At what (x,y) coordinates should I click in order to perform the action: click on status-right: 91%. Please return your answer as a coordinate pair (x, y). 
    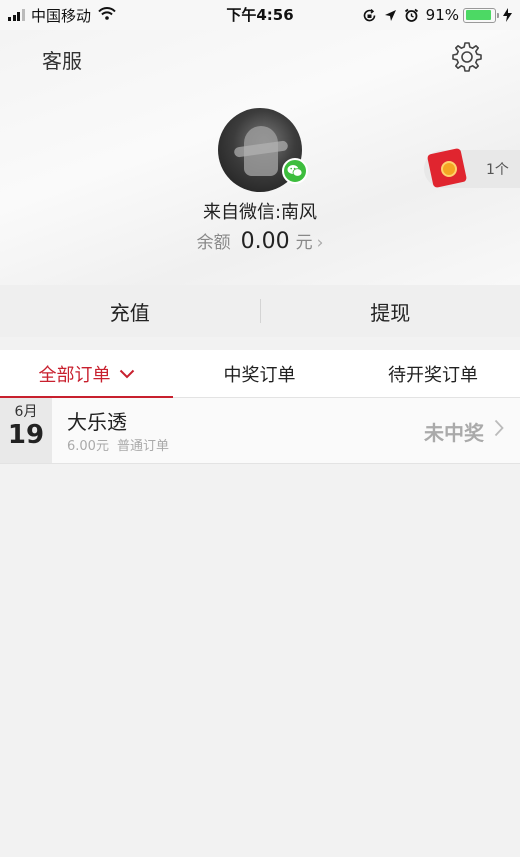
    Looking at the image, I should click on (433, 15).